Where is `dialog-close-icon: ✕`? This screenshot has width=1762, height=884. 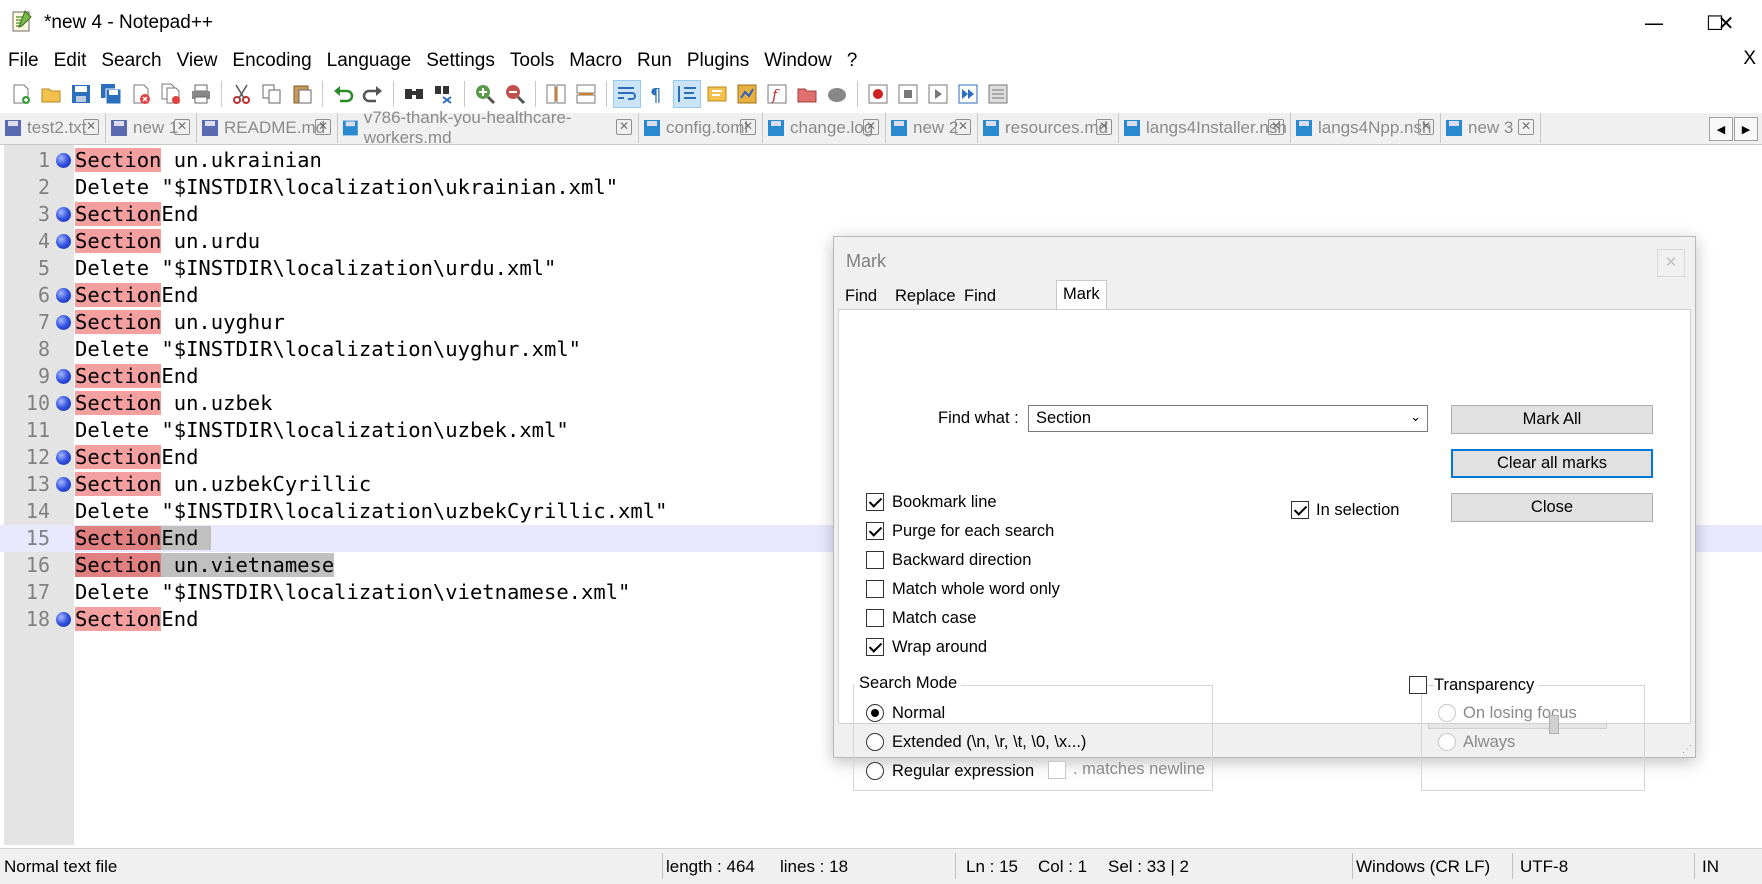
dialog-close-icon: ✕ is located at coordinates (1671, 263).